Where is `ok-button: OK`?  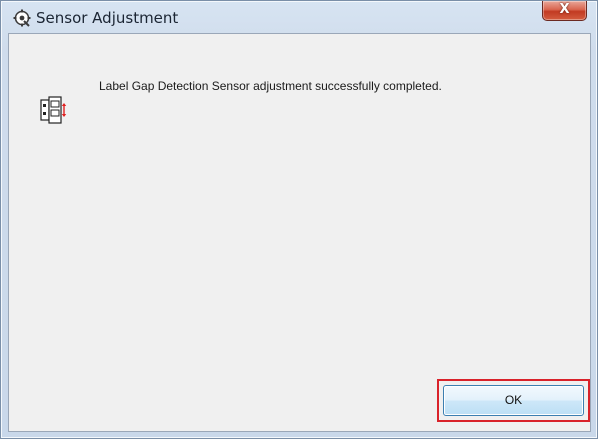
ok-button: OK is located at coordinates (513, 400).